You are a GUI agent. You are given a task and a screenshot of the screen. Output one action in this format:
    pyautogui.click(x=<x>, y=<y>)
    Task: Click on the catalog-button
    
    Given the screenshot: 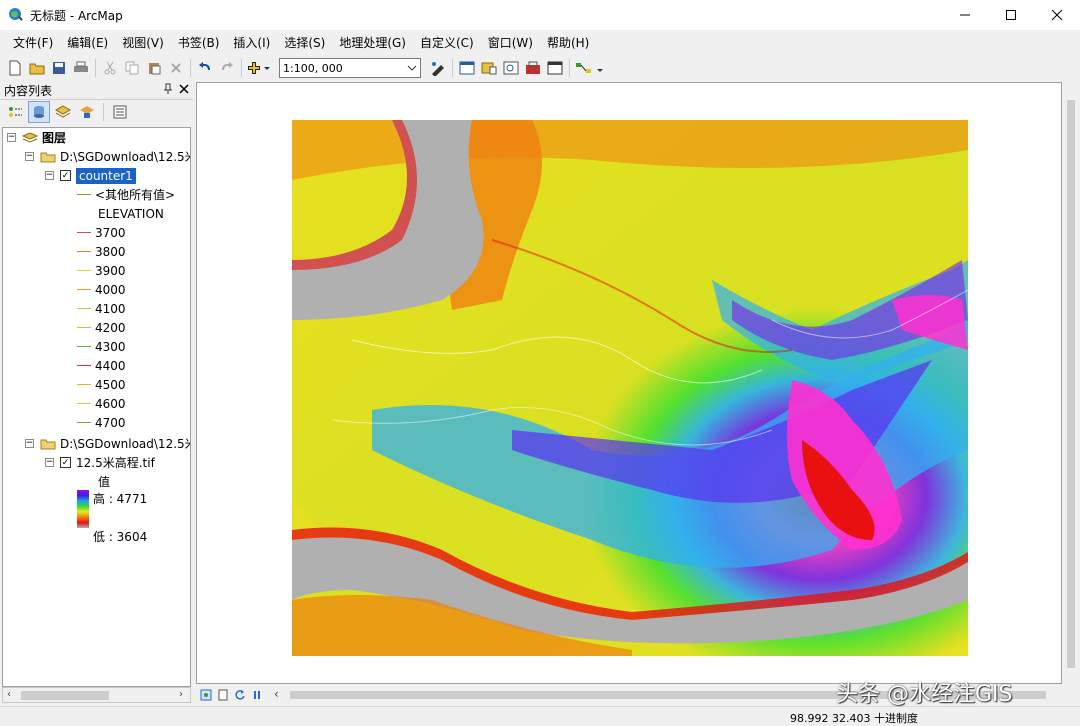 What is the action you would take?
    pyautogui.click(x=489, y=68)
    